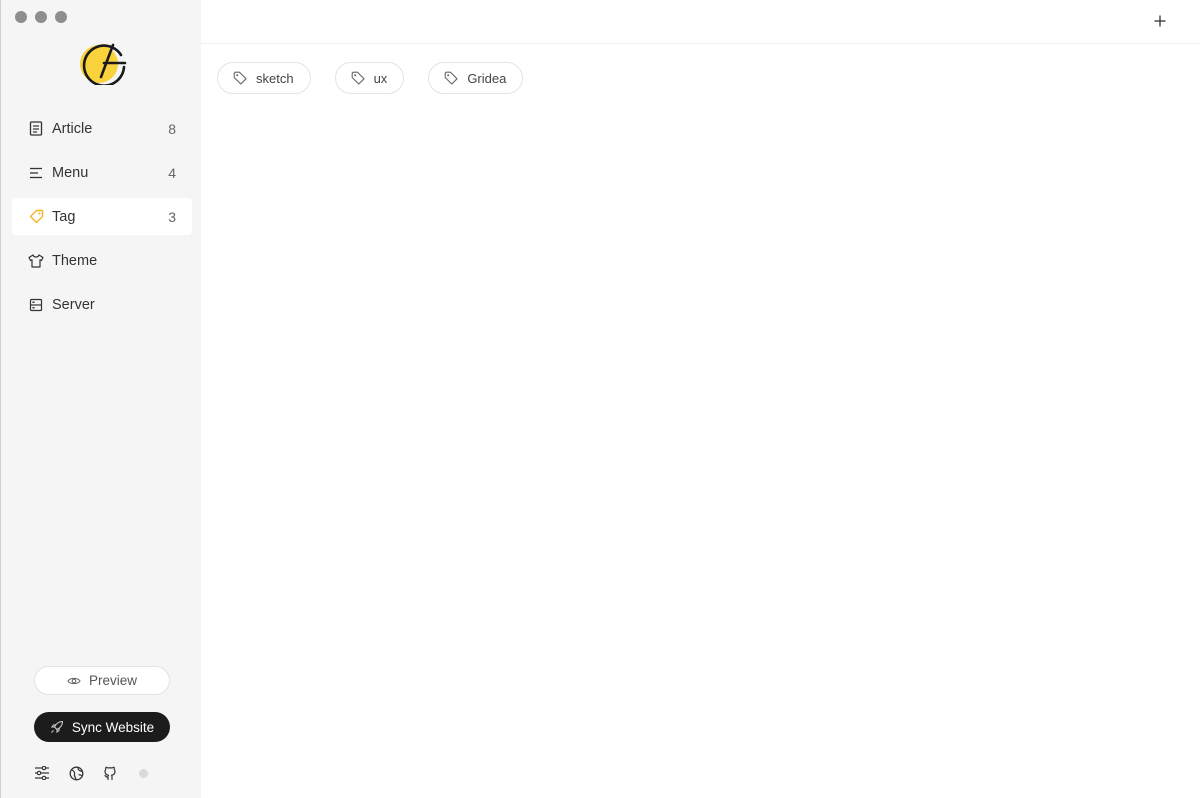 This screenshot has height=798, width=1200. I want to click on minimize-window-button, so click(41, 17).